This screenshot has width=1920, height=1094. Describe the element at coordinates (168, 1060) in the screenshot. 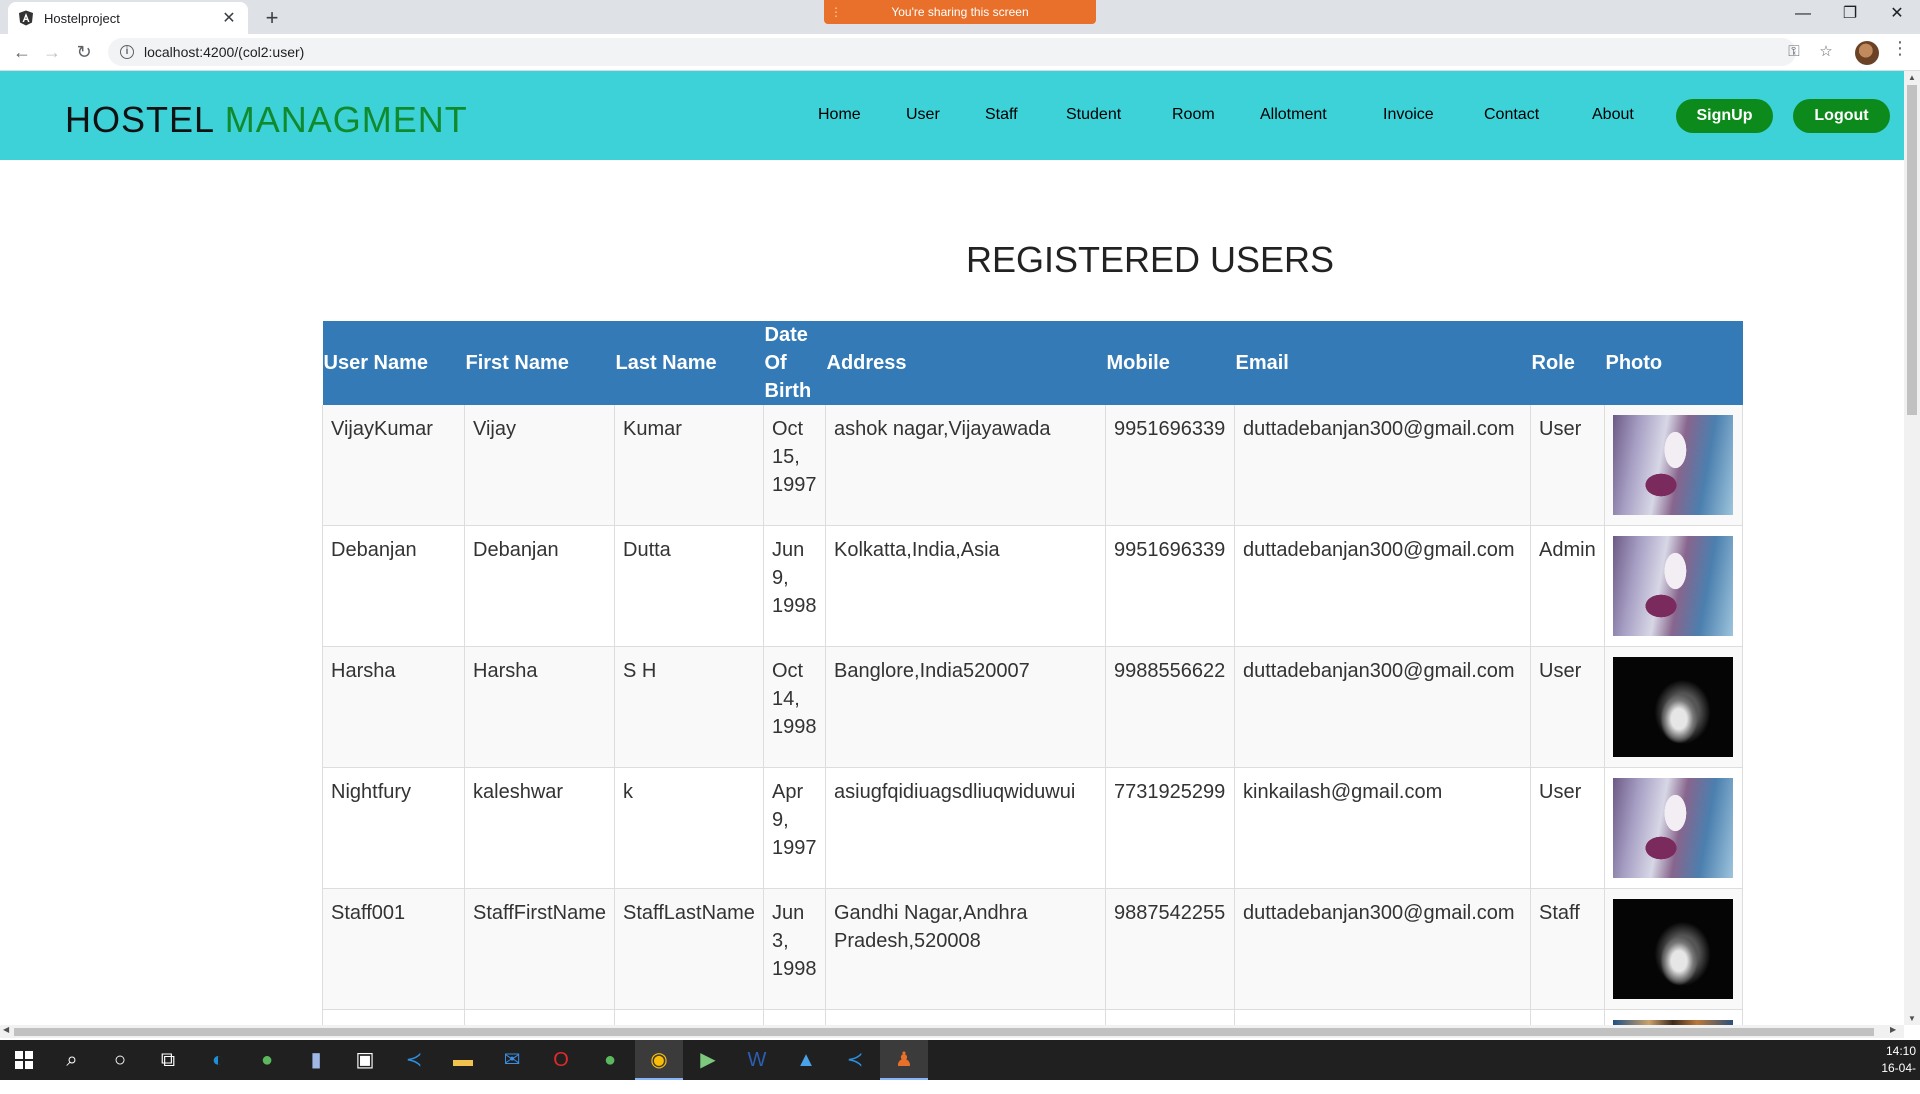

I see `task-view-icon: ⧉` at that location.